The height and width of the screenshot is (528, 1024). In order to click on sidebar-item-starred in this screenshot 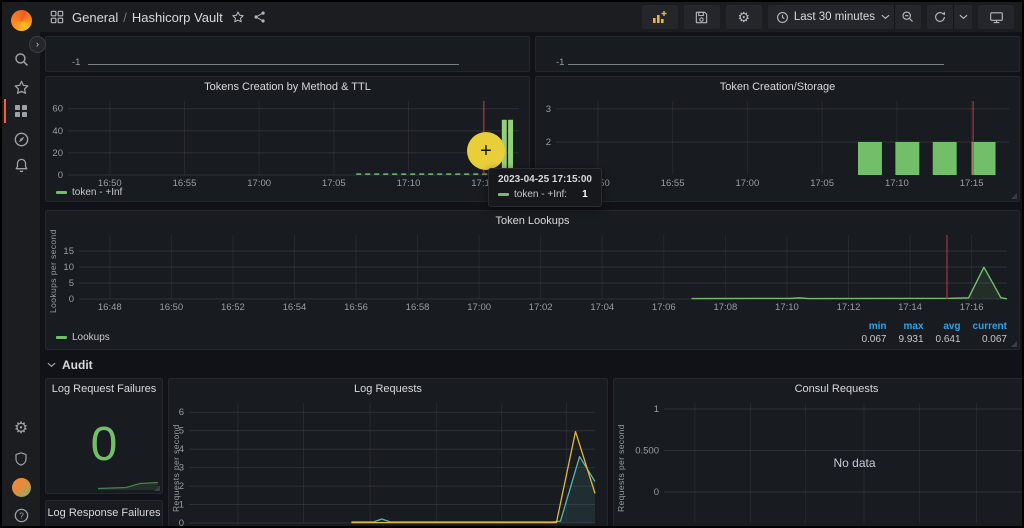, I will do `click(21, 87)`.